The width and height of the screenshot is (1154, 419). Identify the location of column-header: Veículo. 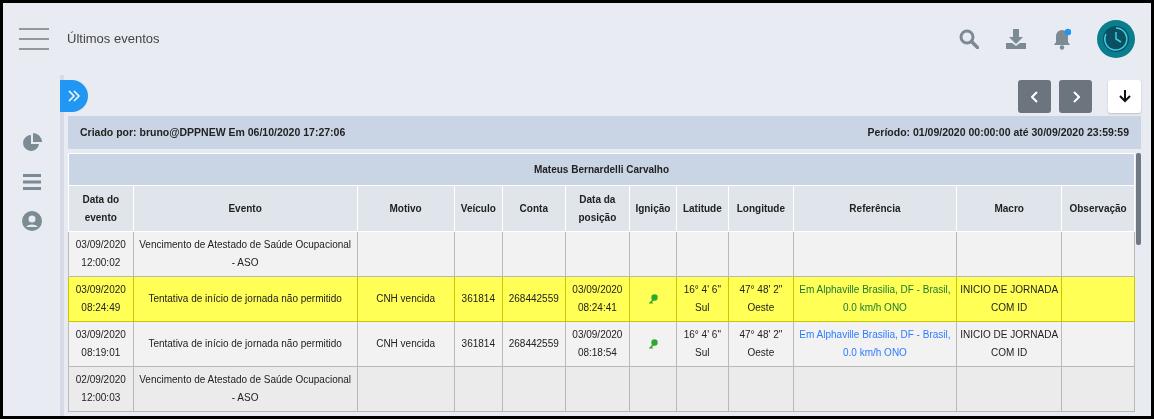
(478, 208).